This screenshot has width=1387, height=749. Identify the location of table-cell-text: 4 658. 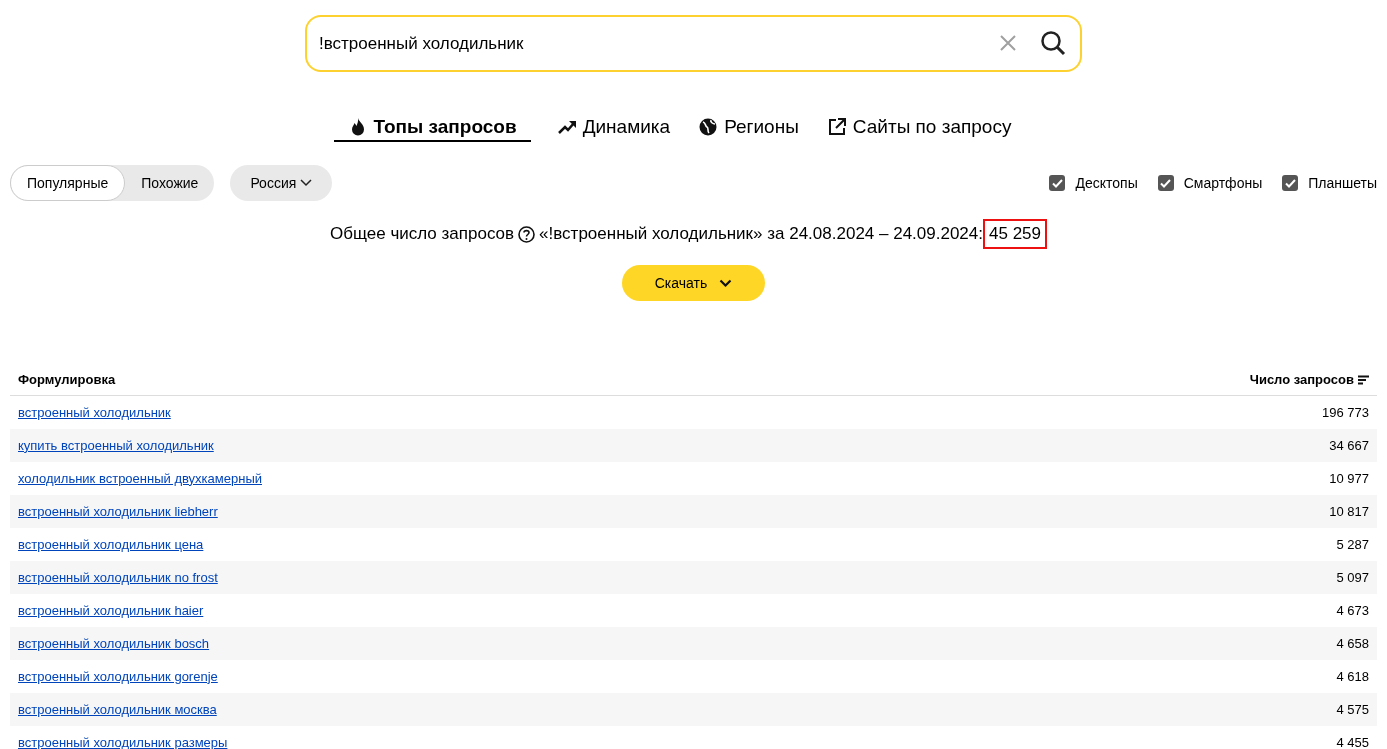
(1352, 643).